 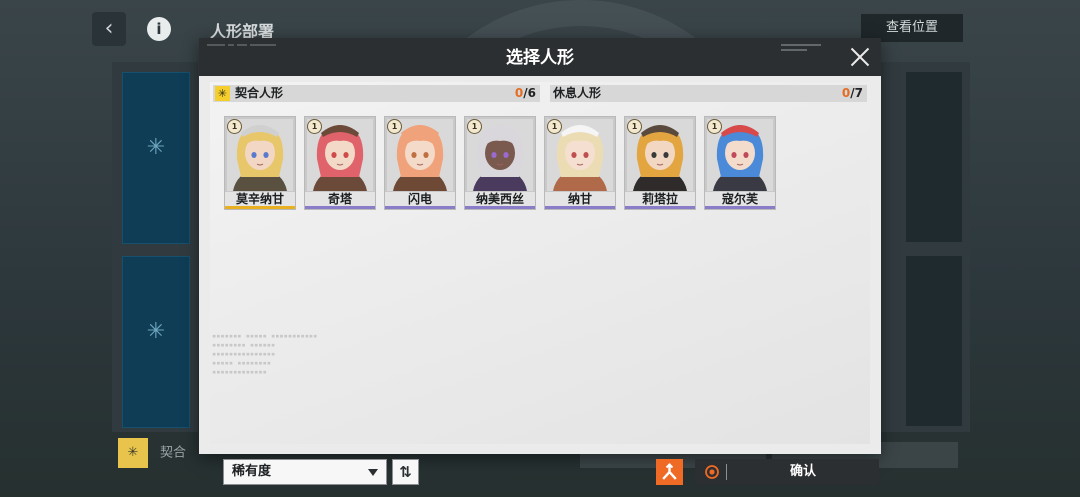 What do you see at coordinates (712, 472) in the screenshot?
I see `target-icon` at bounding box center [712, 472].